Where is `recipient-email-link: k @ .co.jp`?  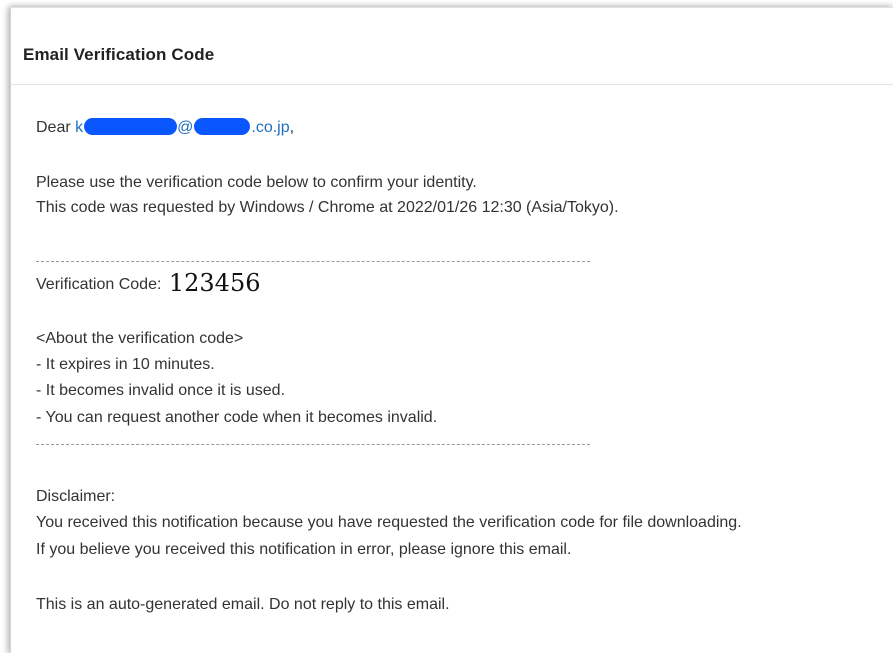
recipient-email-link: k @ .co.jp is located at coordinates (182, 127).